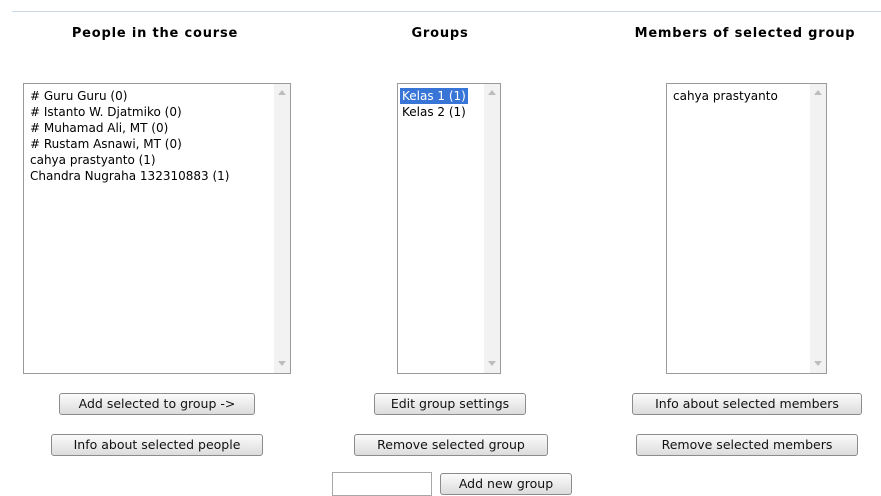 The image size is (881, 496). Describe the element at coordinates (149, 112) in the screenshot. I see `list-item: # Istanto W. Djatmiko (0)` at that location.